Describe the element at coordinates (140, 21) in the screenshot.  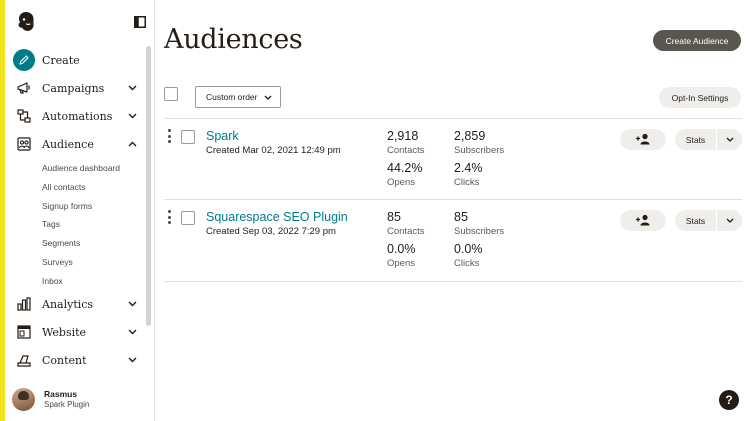
I see `sidebar-collapse-icon` at that location.